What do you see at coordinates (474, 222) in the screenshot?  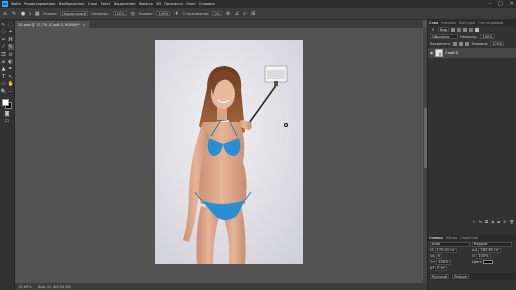 I see `link-layers-icon: ∞` at bounding box center [474, 222].